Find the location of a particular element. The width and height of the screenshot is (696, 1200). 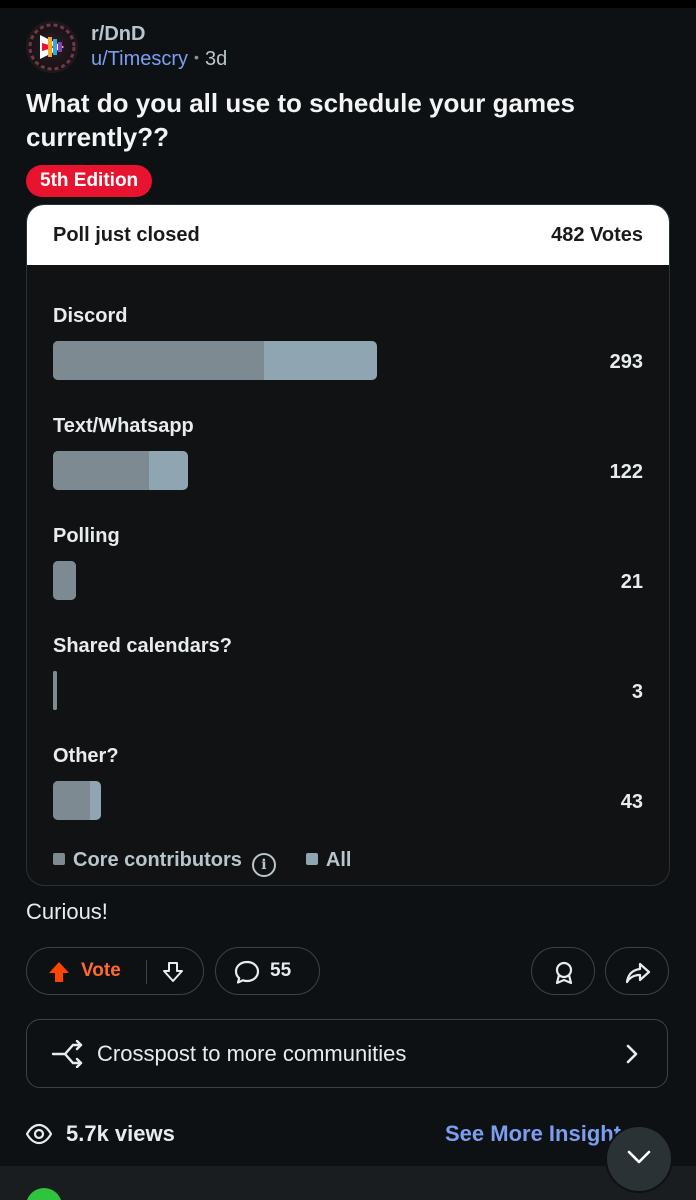

crosspost-icon is located at coordinates (68, 1056).